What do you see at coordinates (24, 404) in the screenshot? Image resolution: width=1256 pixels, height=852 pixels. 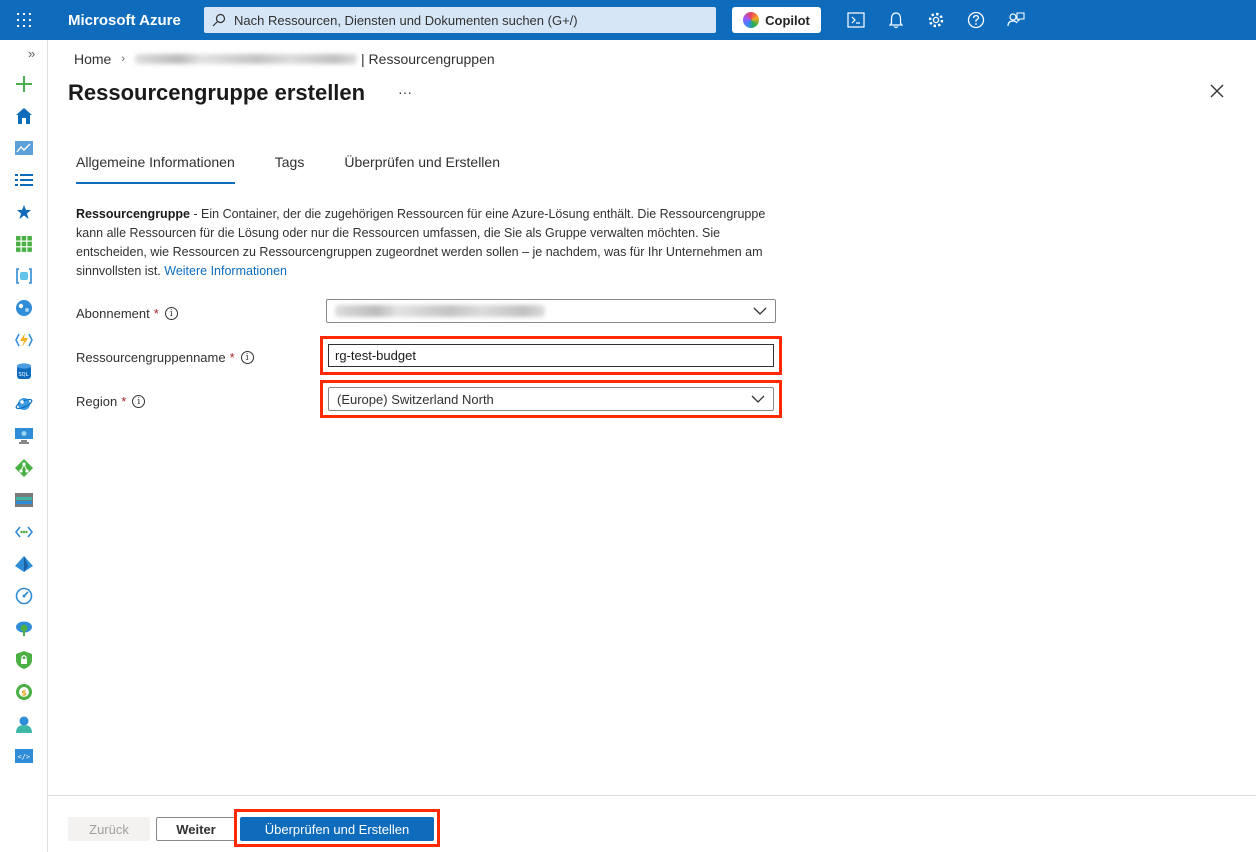 I see `cosmos-db-icon` at bounding box center [24, 404].